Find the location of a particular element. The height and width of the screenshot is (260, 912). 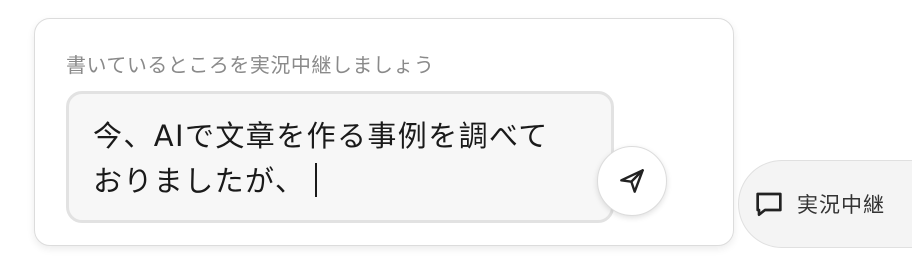

chat-bubble-icon is located at coordinates (769, 204).